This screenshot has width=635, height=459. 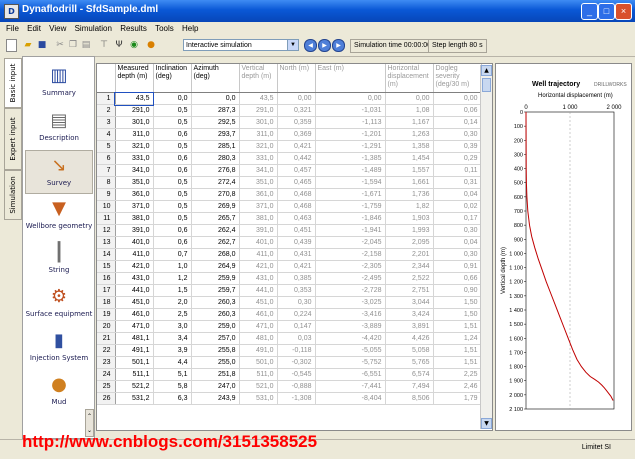 I want to click on table-cell: 5,1, so click(x=172, y=374).